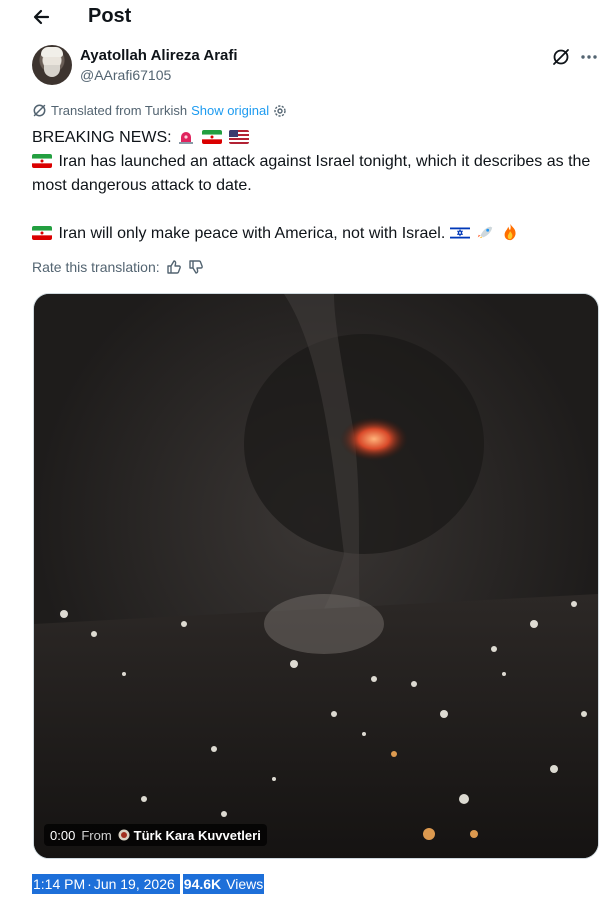  What do you see at coordinates (197, 835) in the screenshot?
I see `video-source-name: Türk Kara Kuvvetleri` at bounding box center [197, 835].